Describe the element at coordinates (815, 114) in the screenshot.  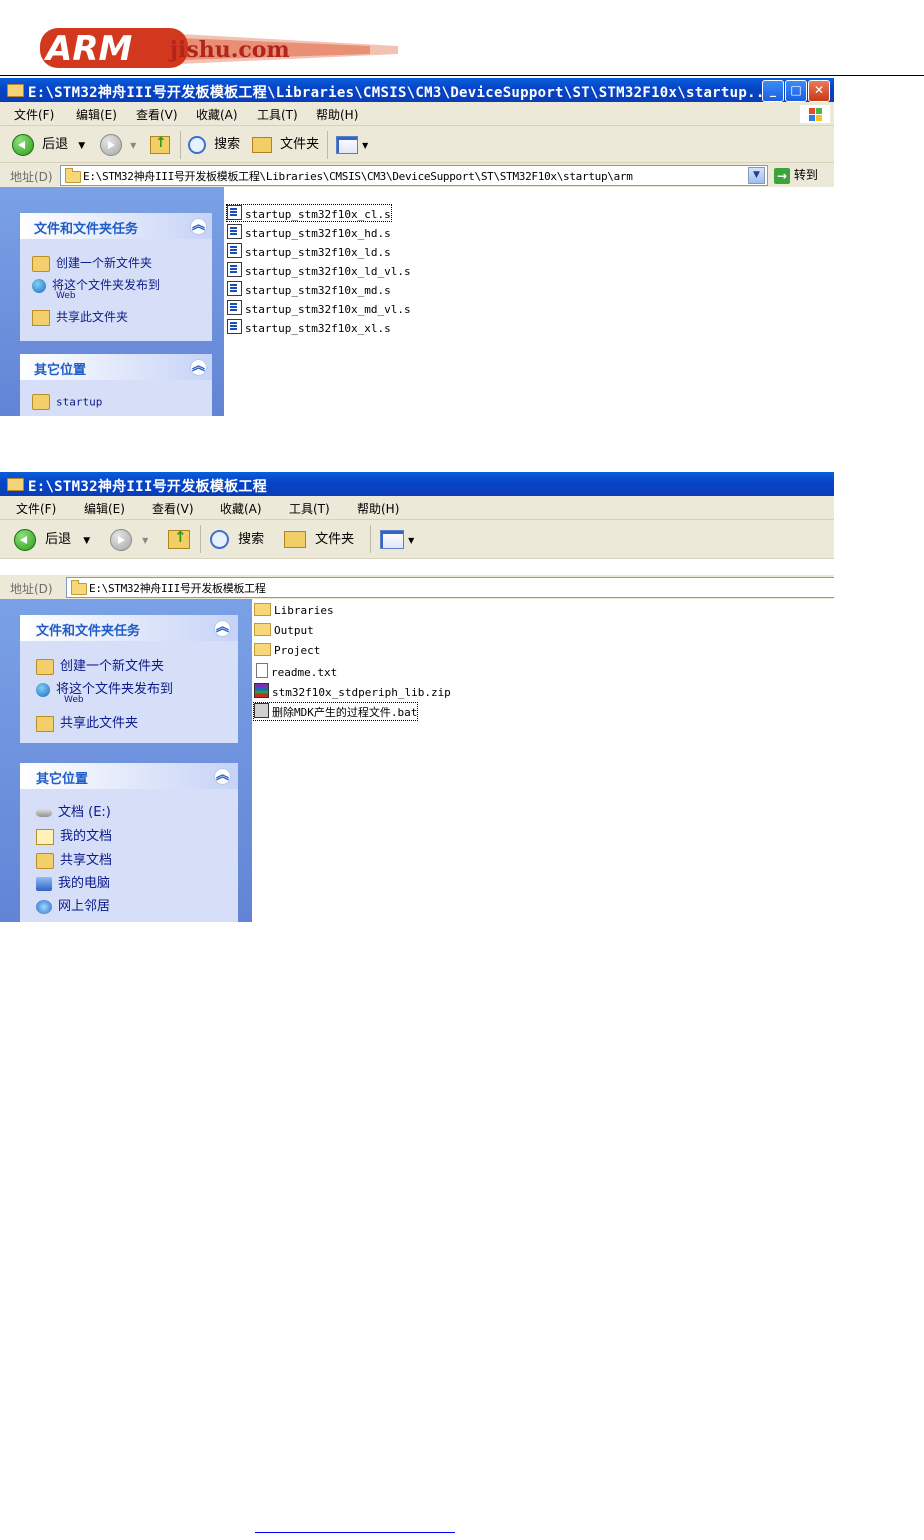
I see `windows-logo-icon` at that location.